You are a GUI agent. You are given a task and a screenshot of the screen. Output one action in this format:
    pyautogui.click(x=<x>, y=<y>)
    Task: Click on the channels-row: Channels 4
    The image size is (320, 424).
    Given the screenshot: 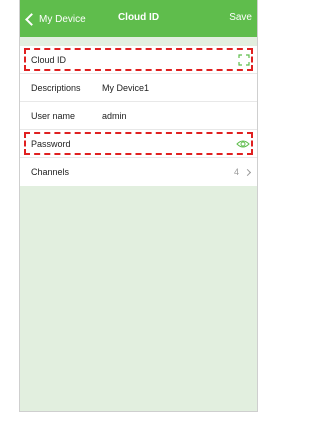 What is the action you would take?
    pyautogui.click(x=138, y=172)
    